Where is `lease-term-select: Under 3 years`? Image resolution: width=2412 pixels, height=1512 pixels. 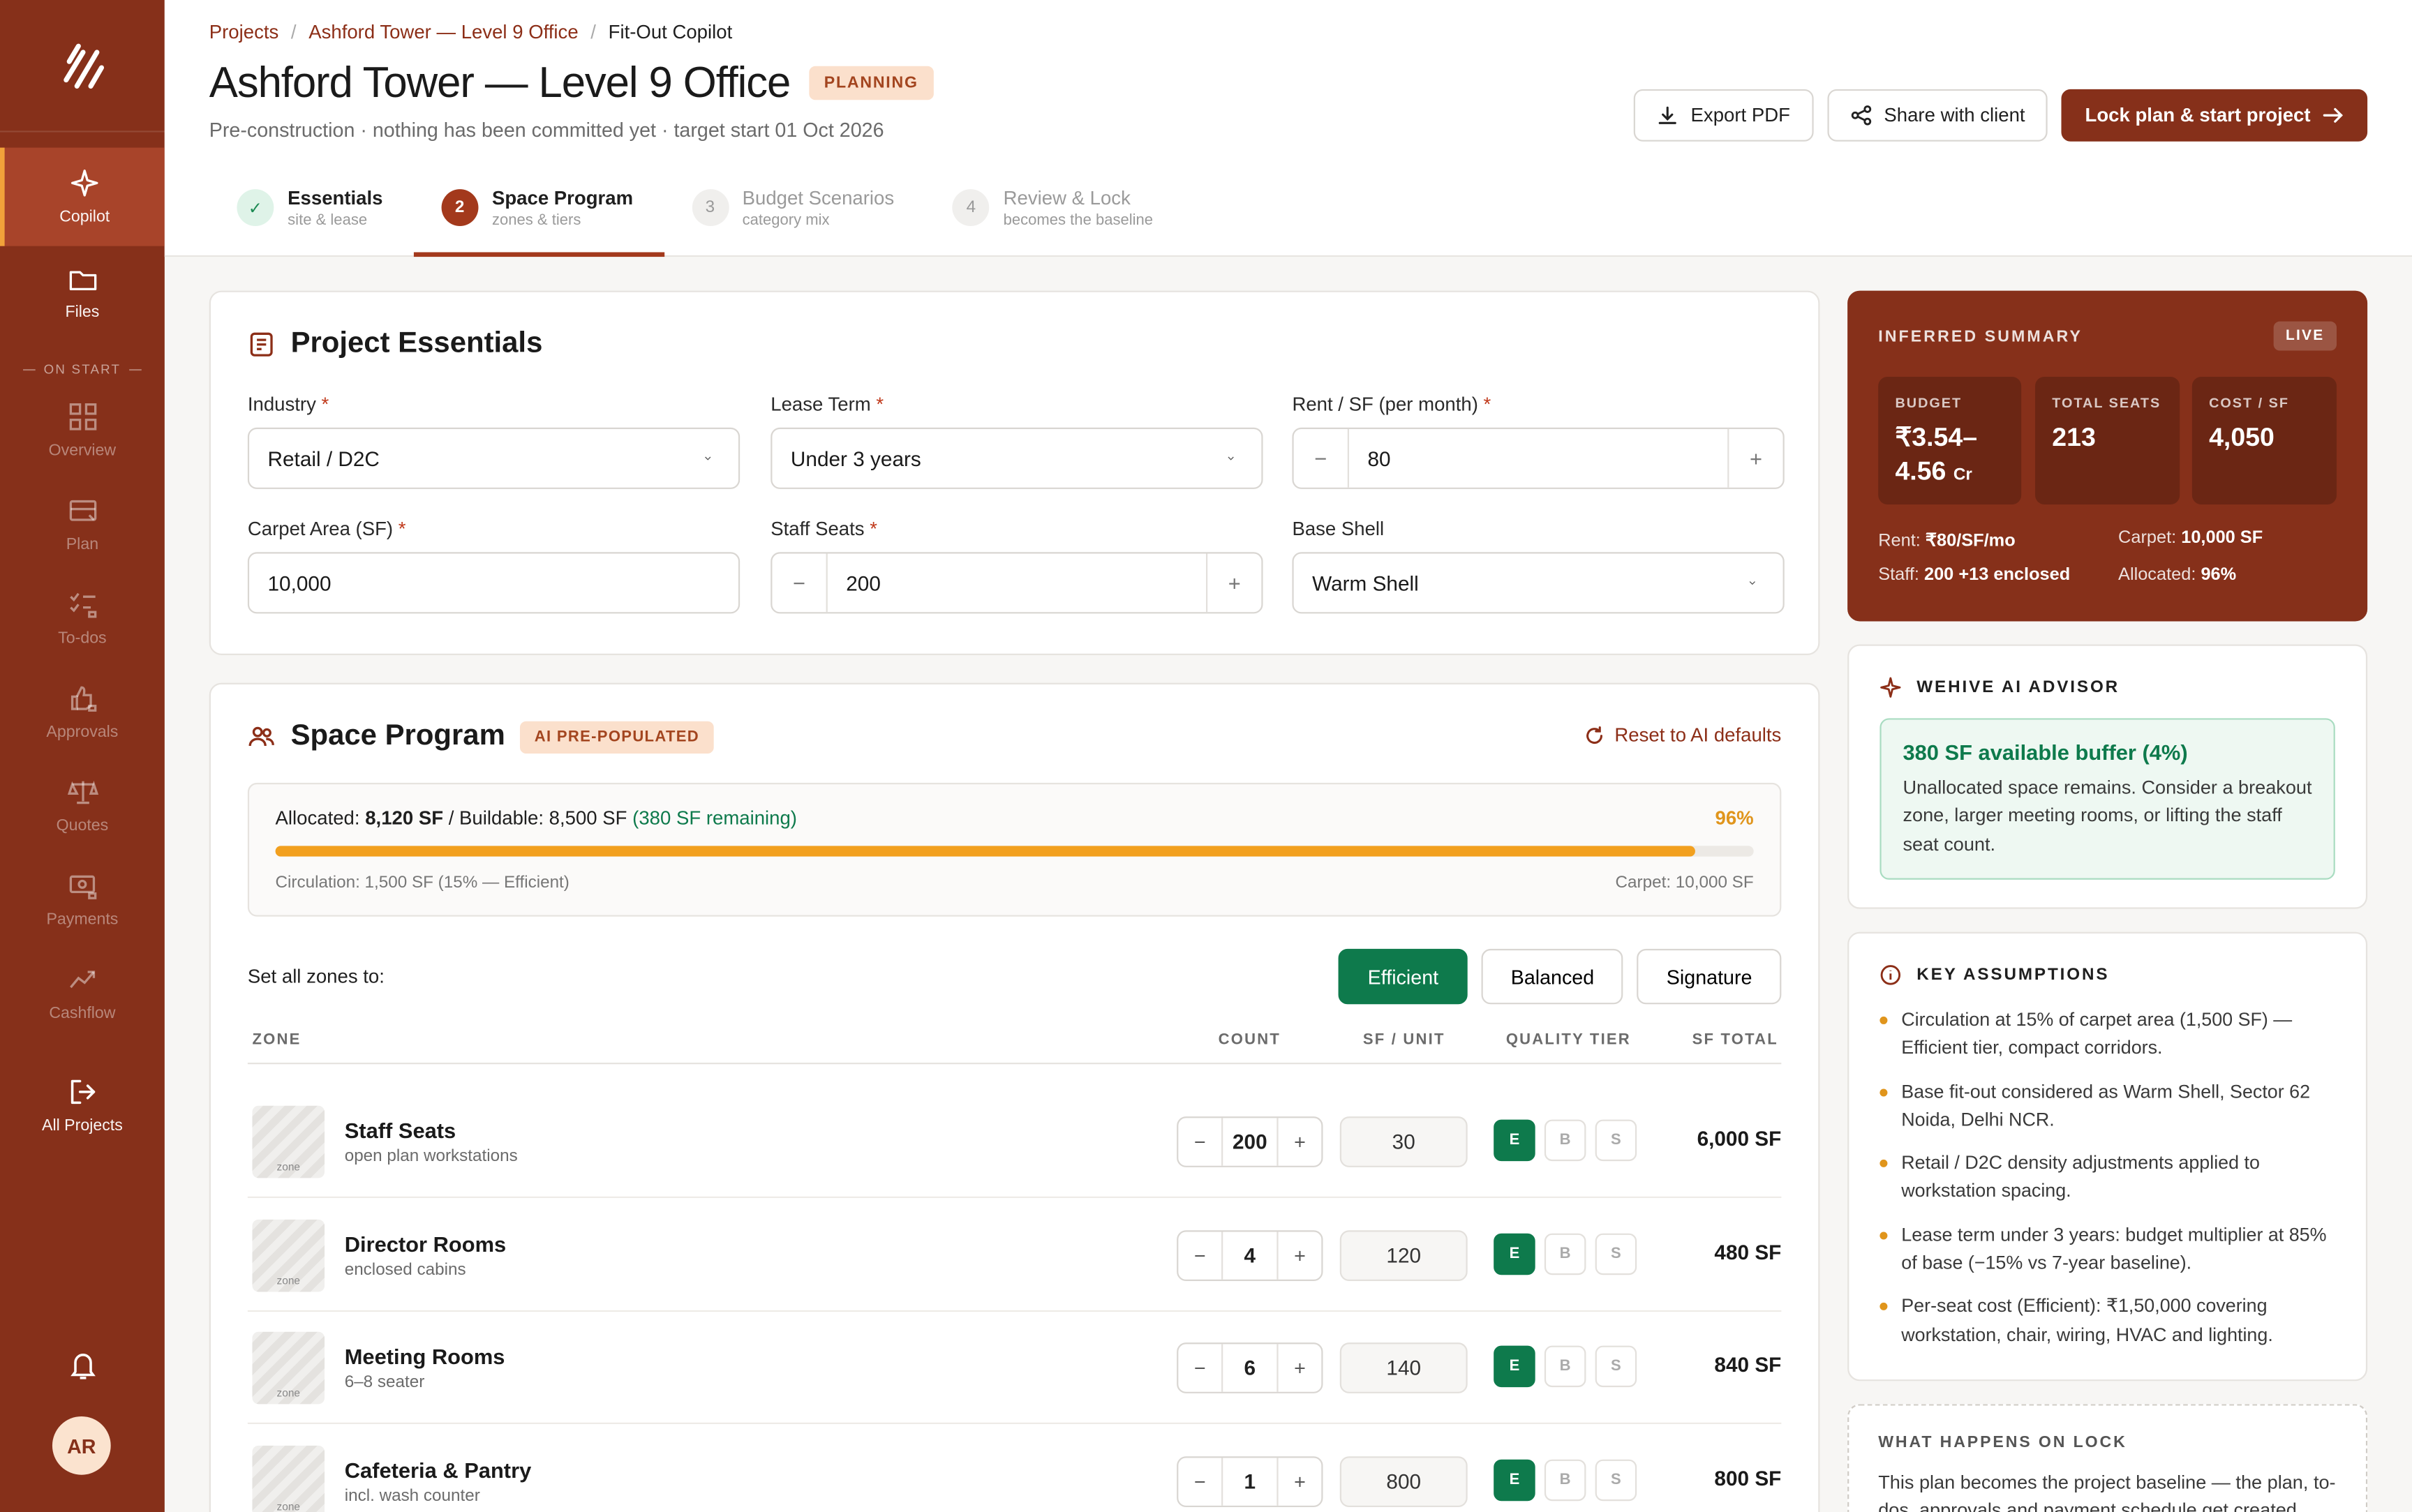
lease-term-select: Under 3 years is located at coordinates (1016, 458).